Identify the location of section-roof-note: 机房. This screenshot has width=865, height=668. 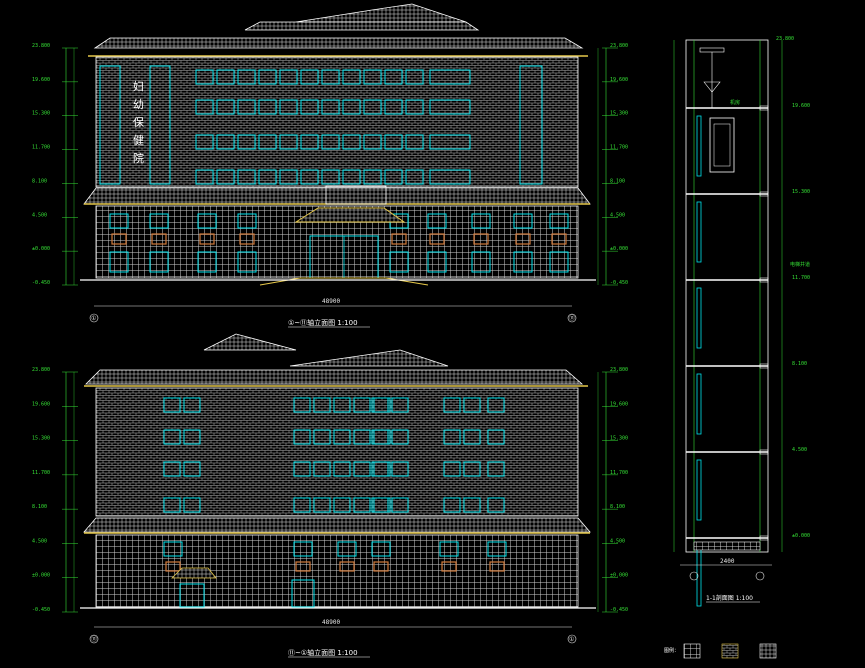
(735, 102).